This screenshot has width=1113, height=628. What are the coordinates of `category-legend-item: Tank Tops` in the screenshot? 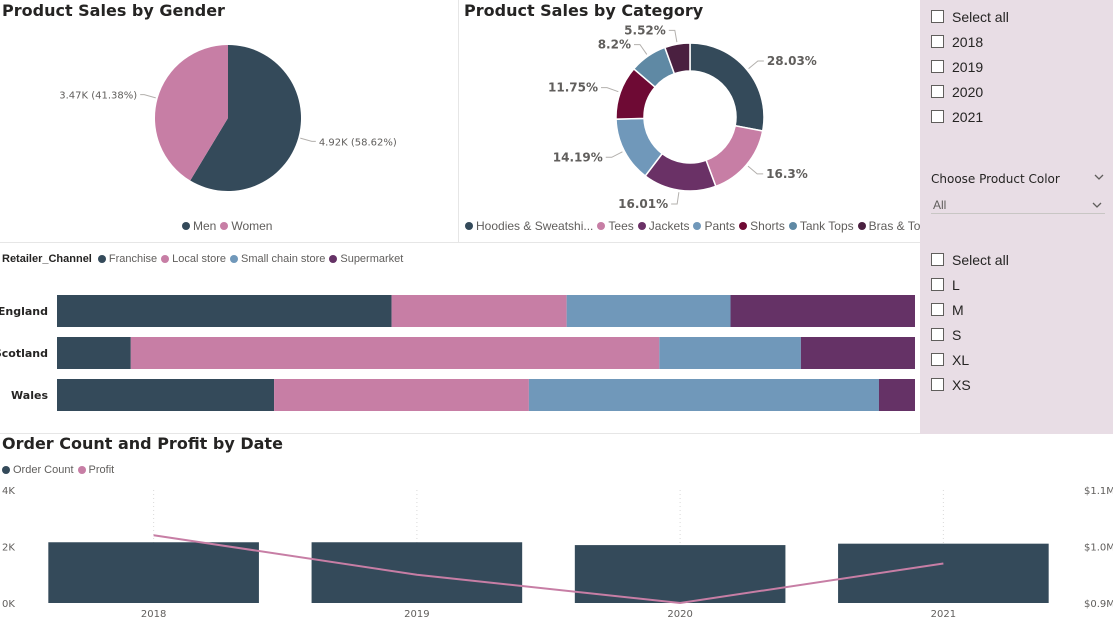 It's located at (821, 226).